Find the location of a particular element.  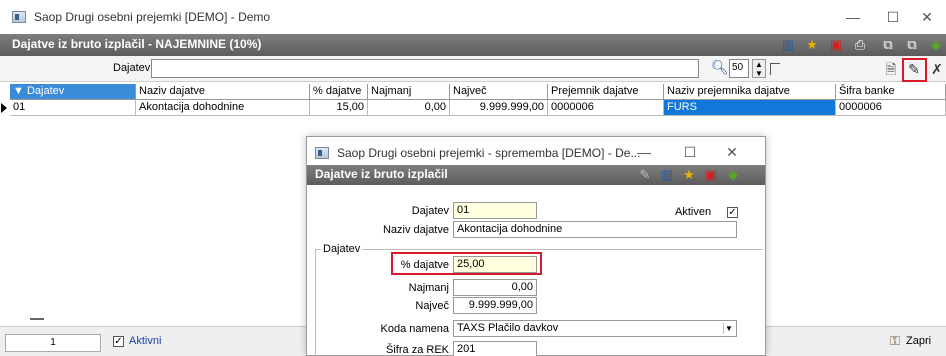

dajatev-section-label: Dajatev is located at coordinates (342, 249).